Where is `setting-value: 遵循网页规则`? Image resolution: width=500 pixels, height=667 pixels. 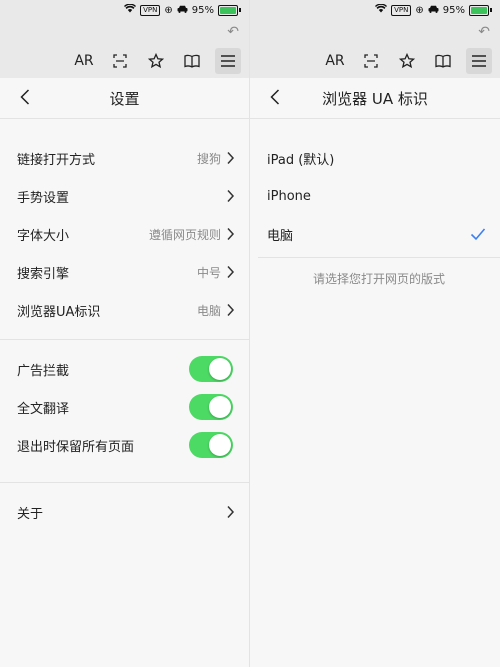 setting-value: 遵循网页规则 is located at coordinates (184, 234).